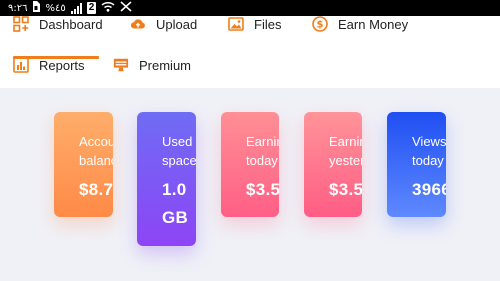 The image size is (500, 281). I want to click on dollar-coin-icon: $, so click(320, 24).